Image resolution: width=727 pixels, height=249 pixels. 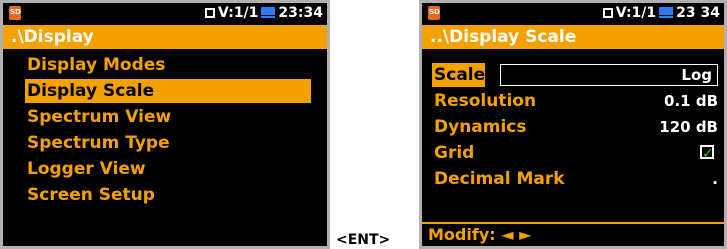 What do you see at coordinates (691, 101) in the screenshot?
I see `param-value: 0.1 dB` at bounding box center [691, 101].